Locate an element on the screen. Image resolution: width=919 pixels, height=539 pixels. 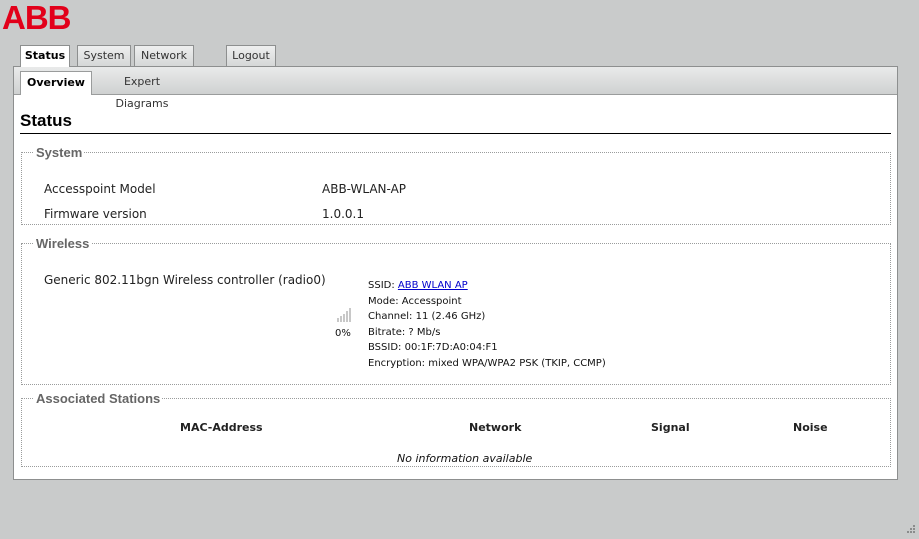
bitrate-text: Bitrate: ? Mb/s is located at coordinates (404, 332).